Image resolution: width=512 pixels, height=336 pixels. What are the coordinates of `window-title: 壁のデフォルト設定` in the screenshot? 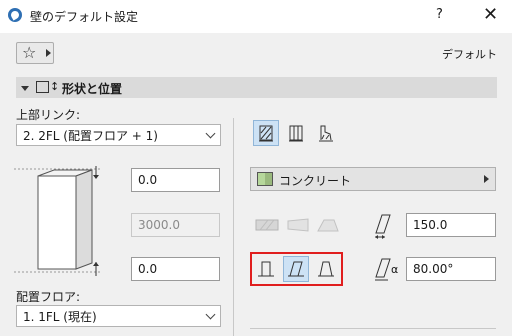 It's located at (84, 17).